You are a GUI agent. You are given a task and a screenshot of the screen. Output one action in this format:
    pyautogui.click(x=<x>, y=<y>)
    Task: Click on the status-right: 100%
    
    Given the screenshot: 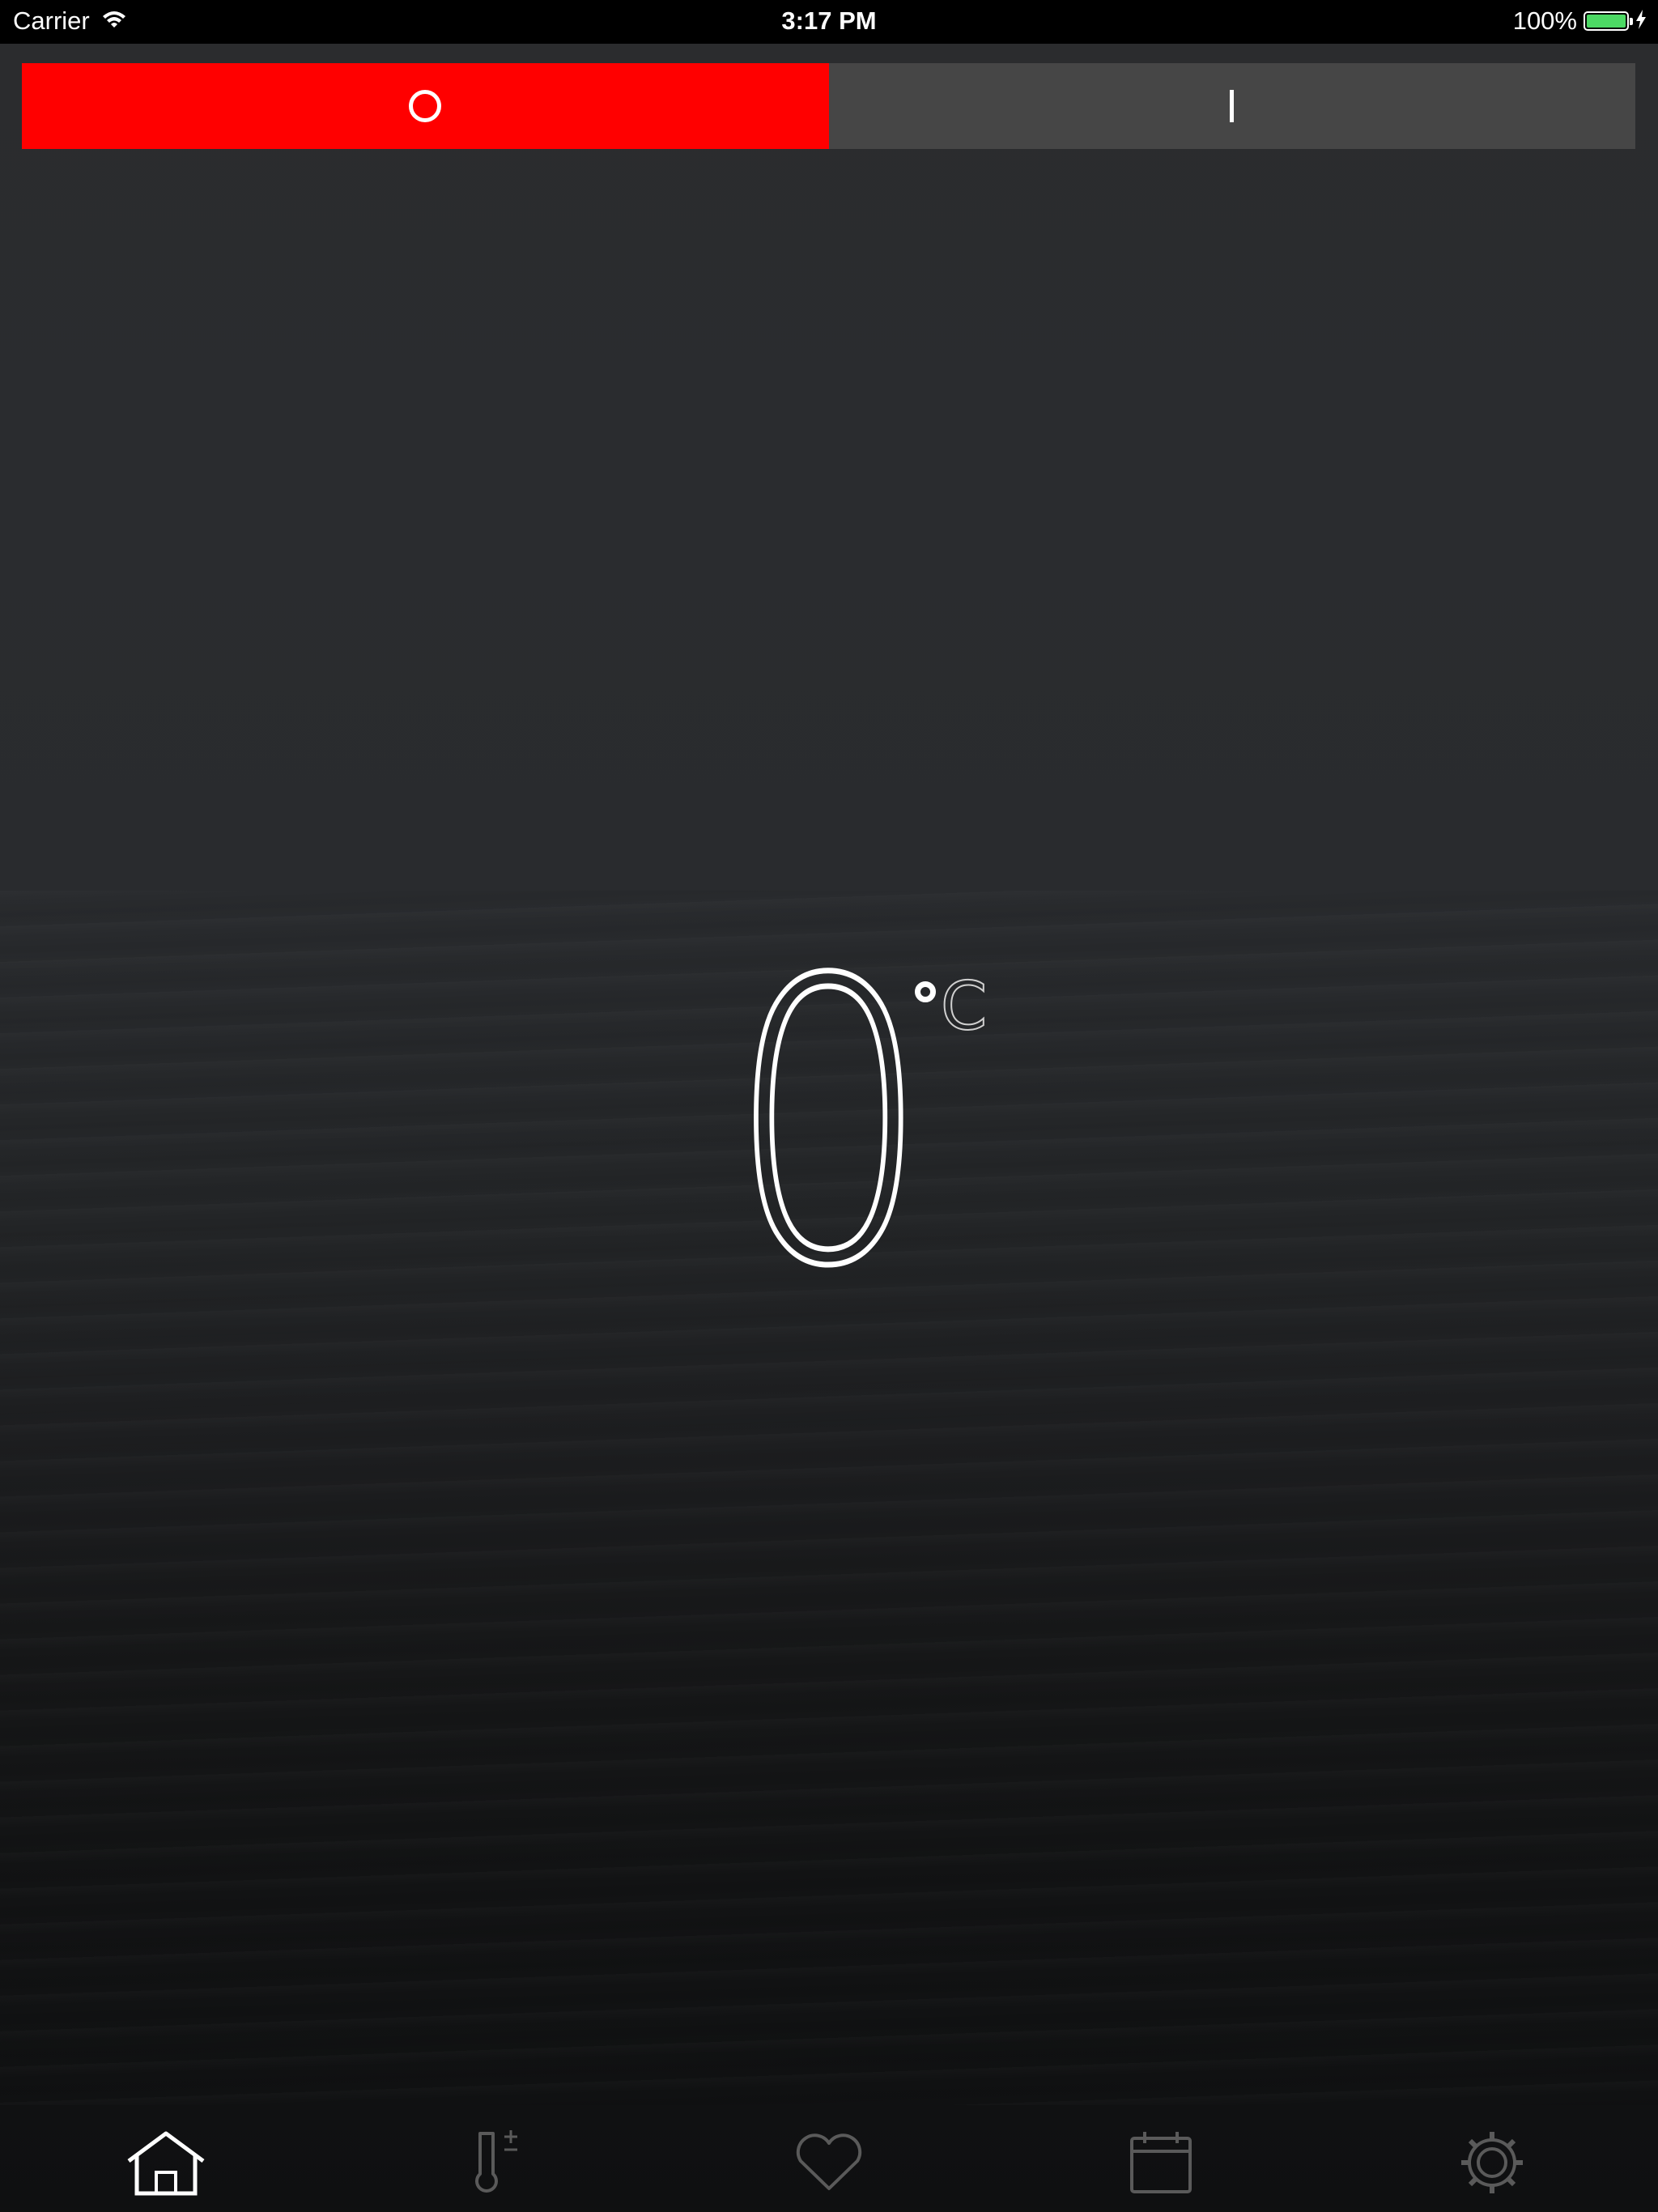 What is the action you would take?
    pyautogui.click(x=1580, y=21)
    